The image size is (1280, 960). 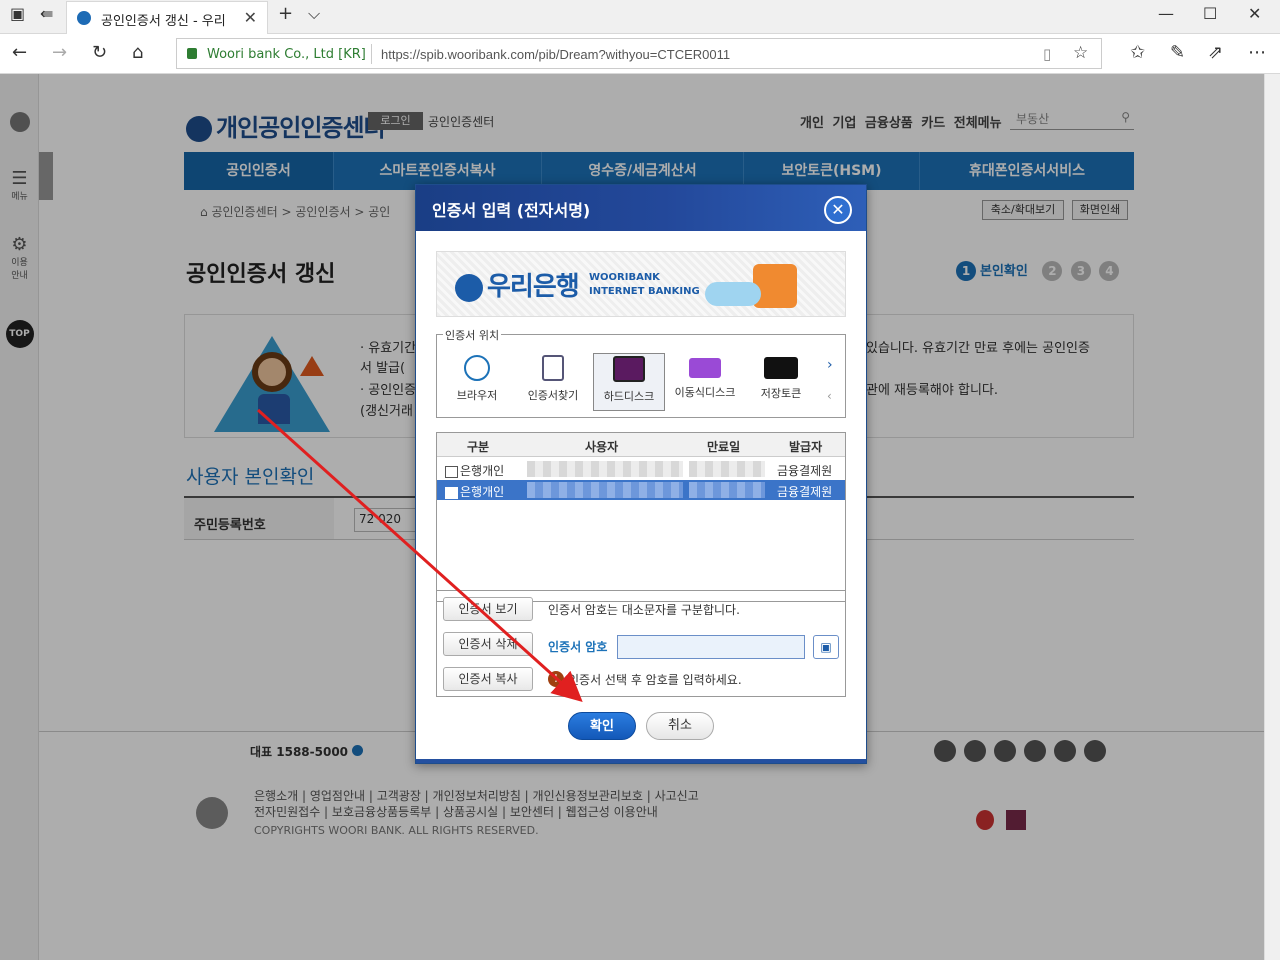 I want to click on set-aside-tabs-icon: ⇚, so click(x=46, y=13).